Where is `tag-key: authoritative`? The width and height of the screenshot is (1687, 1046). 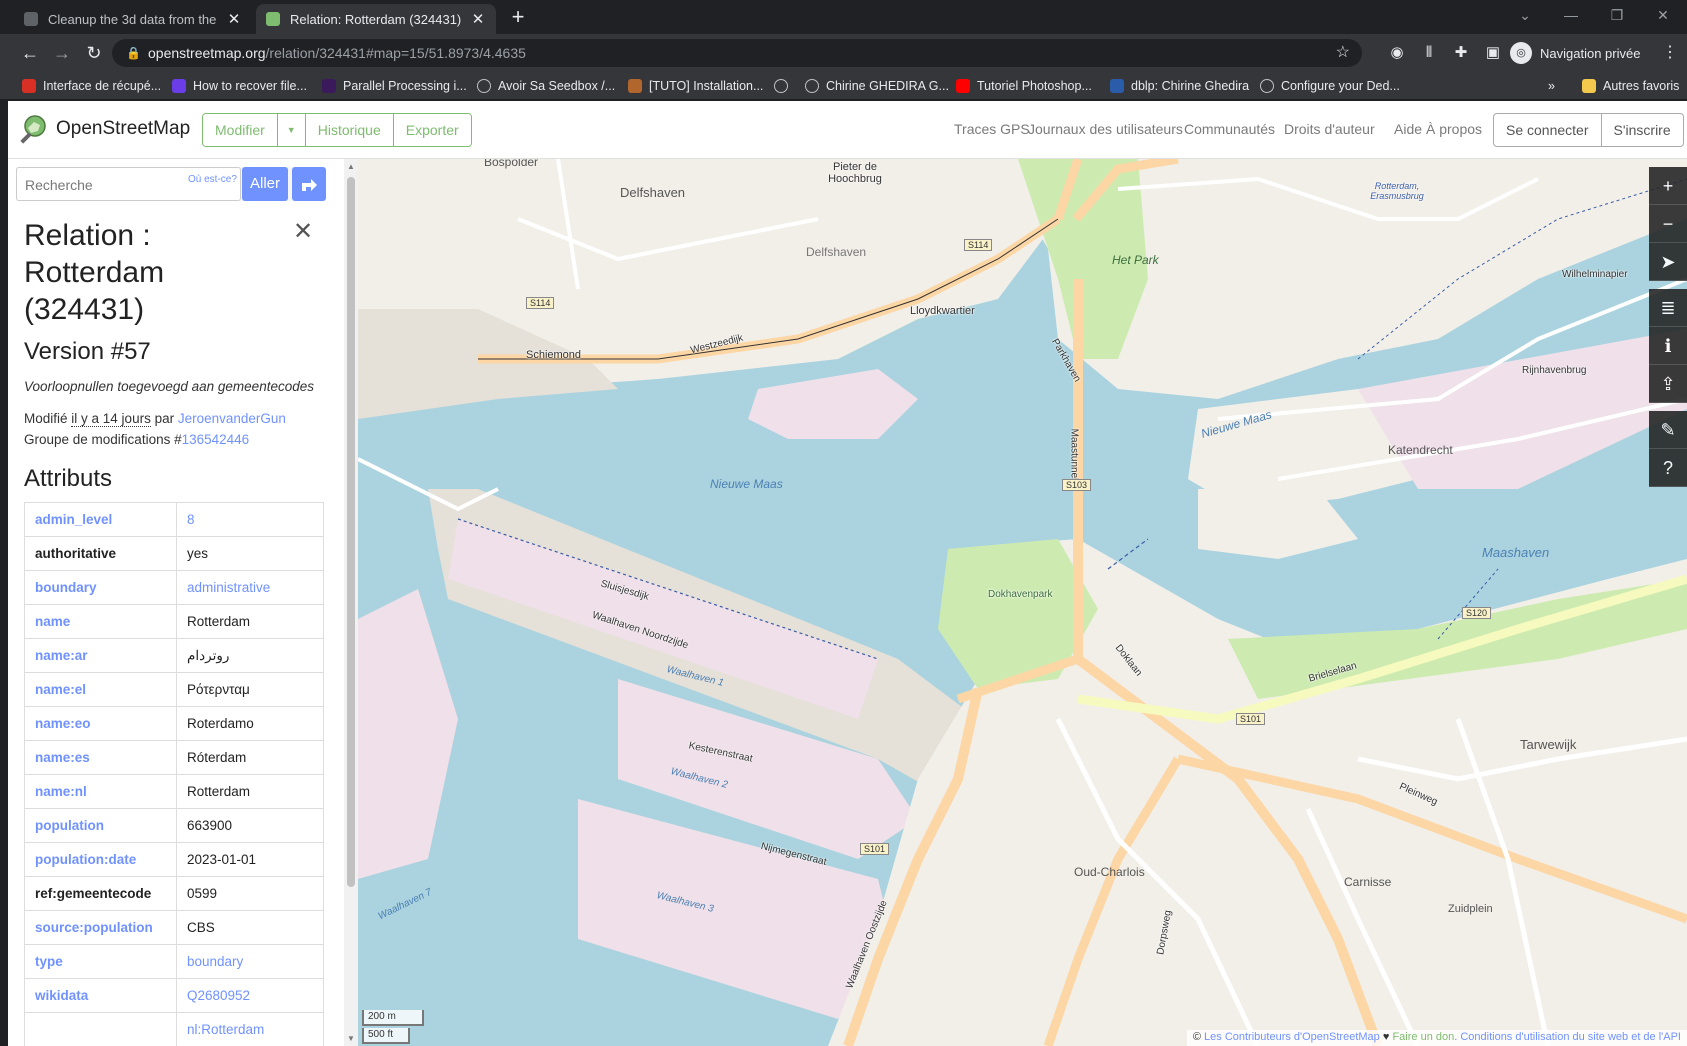
tag-key: authoritative is located at coordinates (100, 553).